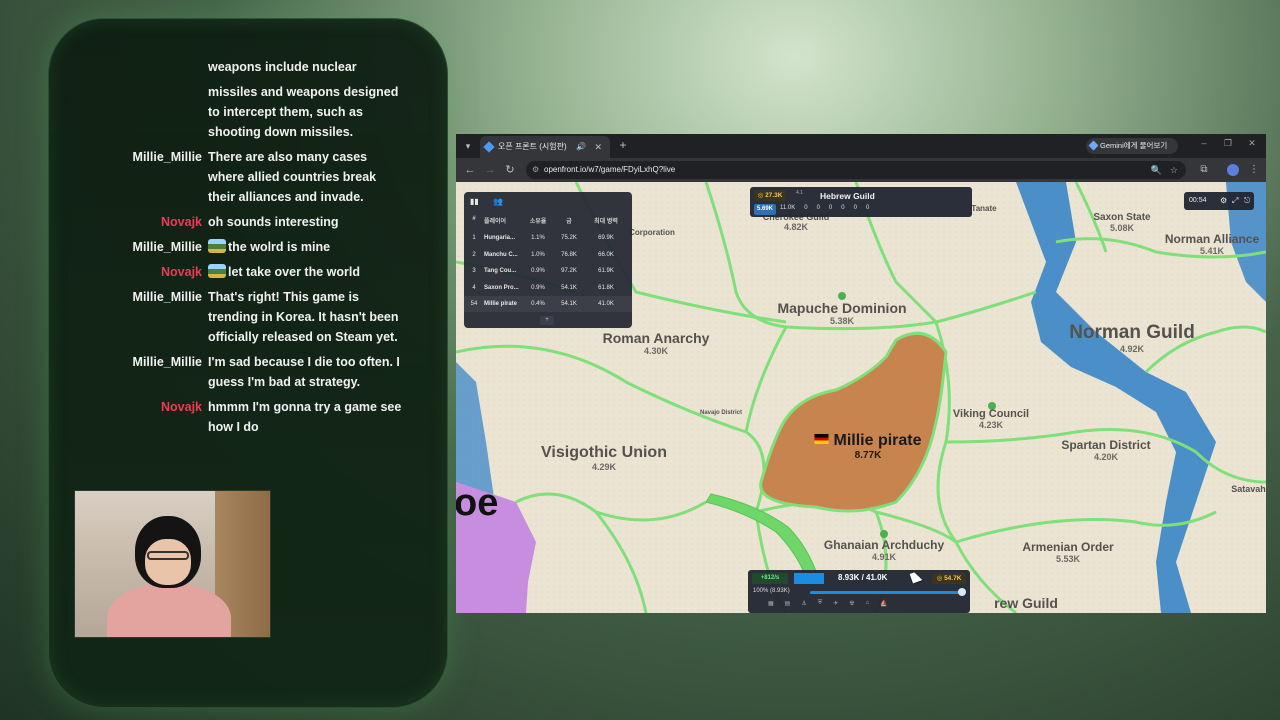 The width and height of the screenshot is (1280, 720). What do you see at coordinates (217, 271) in the screenshot?
I see `emote-icon` at bounding box center [217, 271].